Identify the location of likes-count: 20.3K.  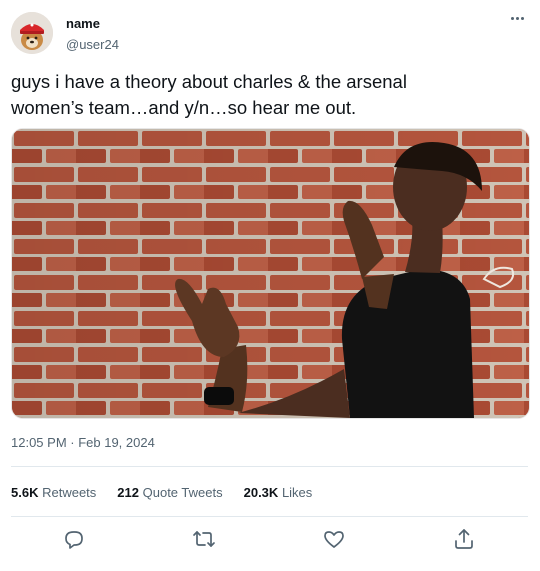
(261, 492).